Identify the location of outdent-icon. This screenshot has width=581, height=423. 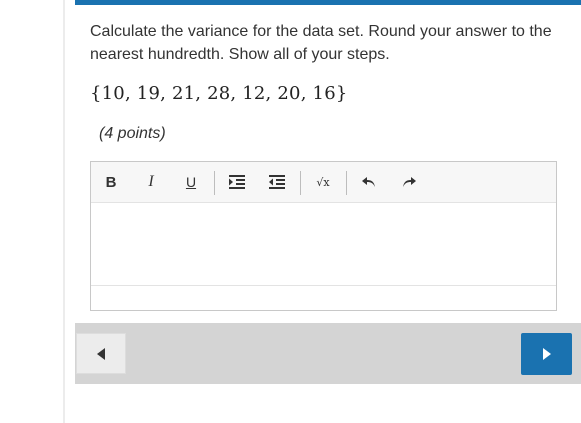
(277, 182).